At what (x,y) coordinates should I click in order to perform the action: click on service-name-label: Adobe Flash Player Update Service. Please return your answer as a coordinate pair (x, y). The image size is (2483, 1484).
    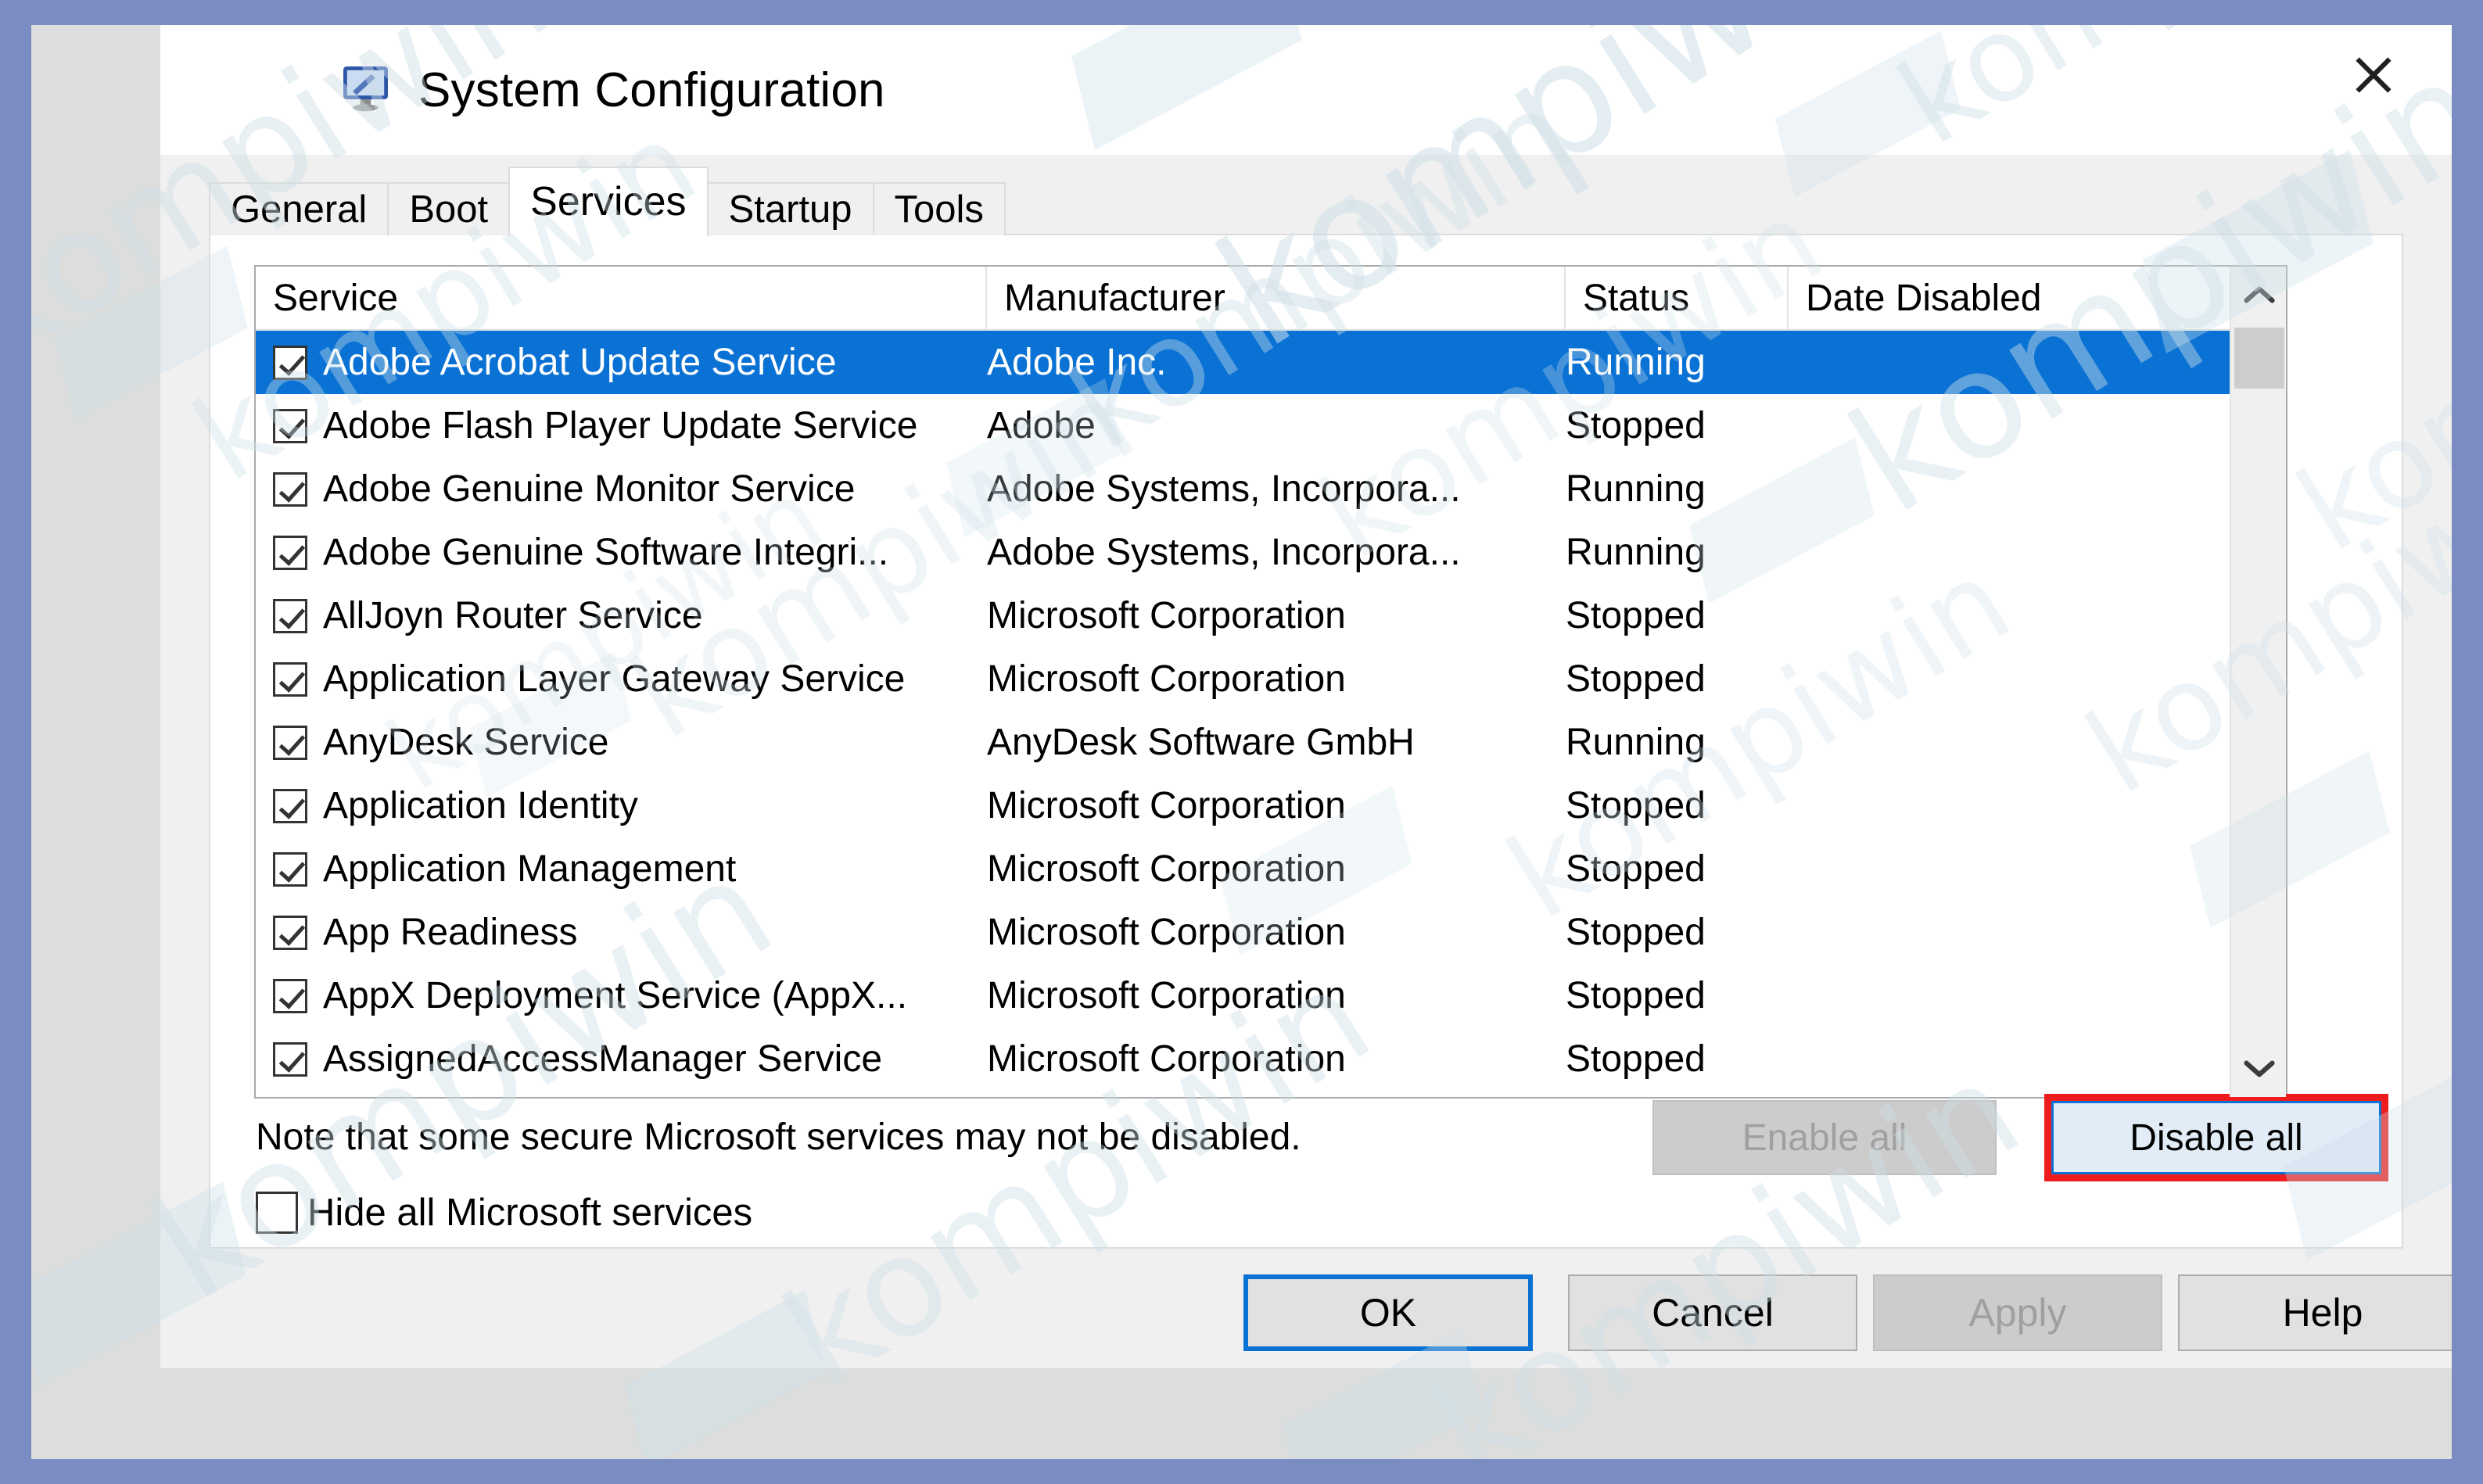
    Looking at the image, I should click on (620, 425).